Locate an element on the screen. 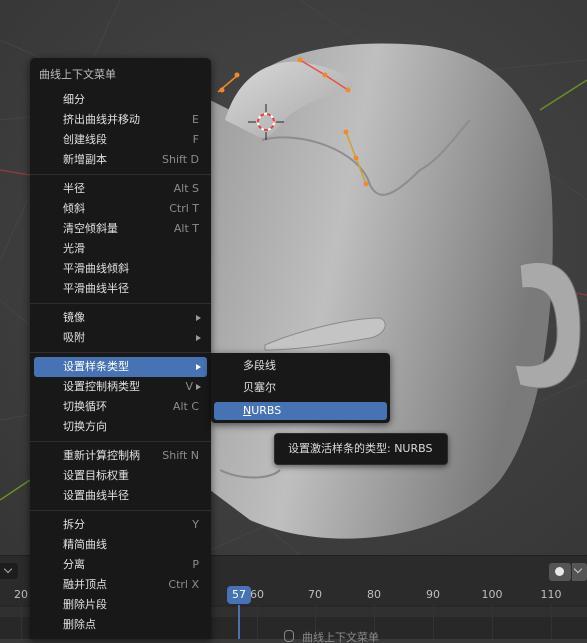  submenu-item-label: 多段线 is located at coordinates (259, 365).